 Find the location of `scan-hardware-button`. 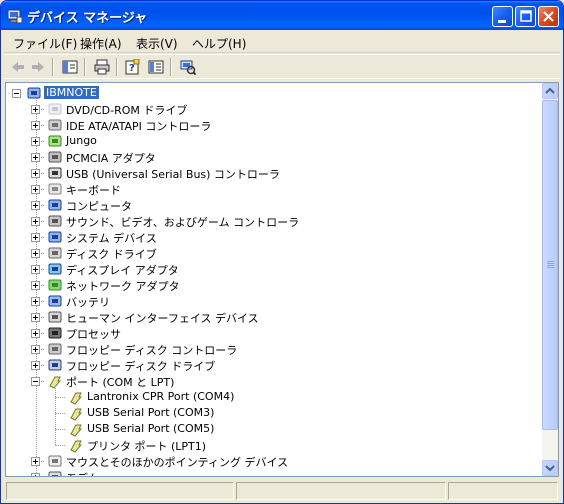

scan-hardware-button is located at coordinates (188, 67).